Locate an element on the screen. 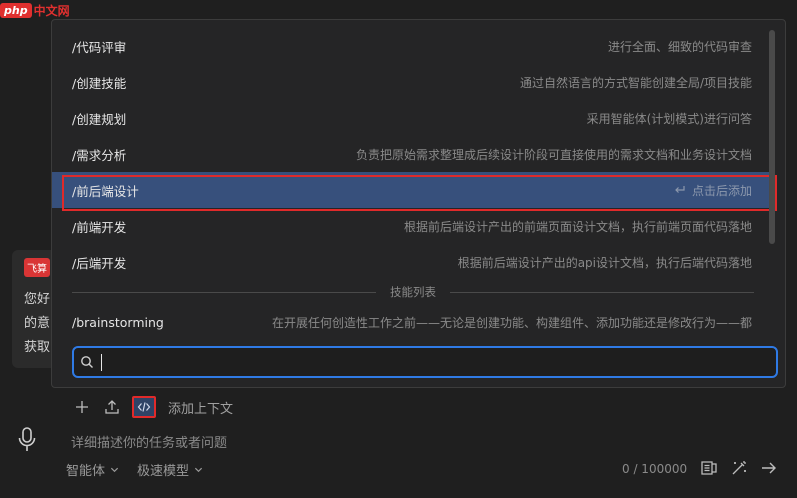 This screenshot has height=498, width=797. command-item: /后端开发 根据前后端设计产出的api设计文档，执行后端代码落地 is located at coordinates (412, 262).